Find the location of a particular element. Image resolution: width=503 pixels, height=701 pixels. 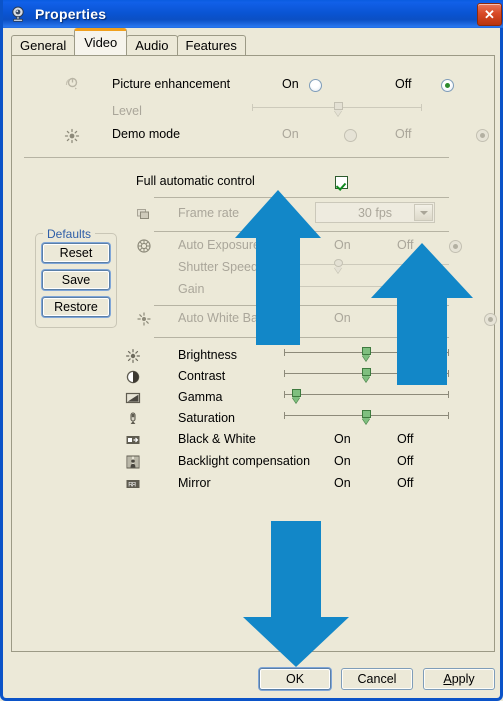

saturation-label: Saturation is located at coordinates (206, 418).